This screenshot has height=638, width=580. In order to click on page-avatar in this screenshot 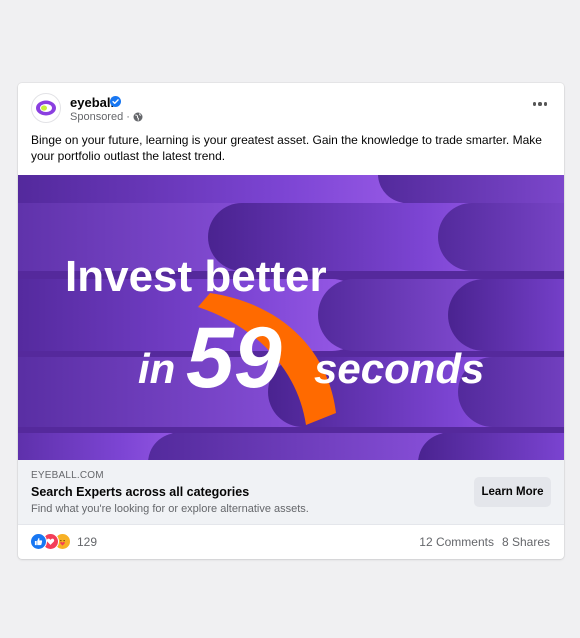, I will do `click(46, 108)`.